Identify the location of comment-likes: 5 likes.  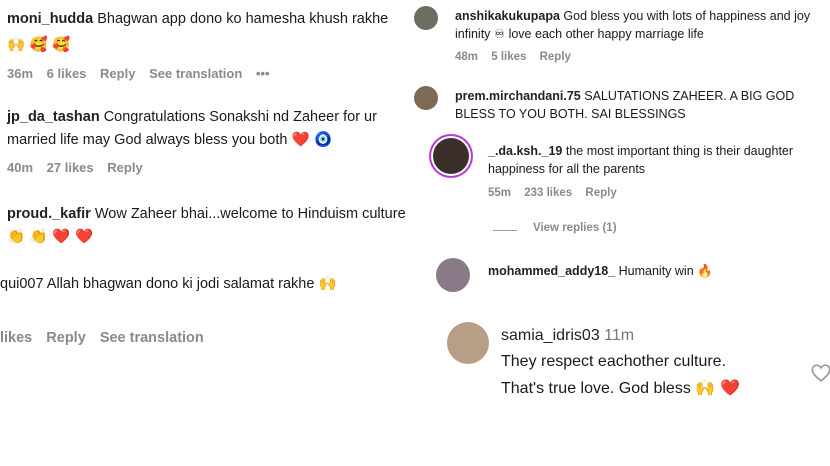
(508, 57).